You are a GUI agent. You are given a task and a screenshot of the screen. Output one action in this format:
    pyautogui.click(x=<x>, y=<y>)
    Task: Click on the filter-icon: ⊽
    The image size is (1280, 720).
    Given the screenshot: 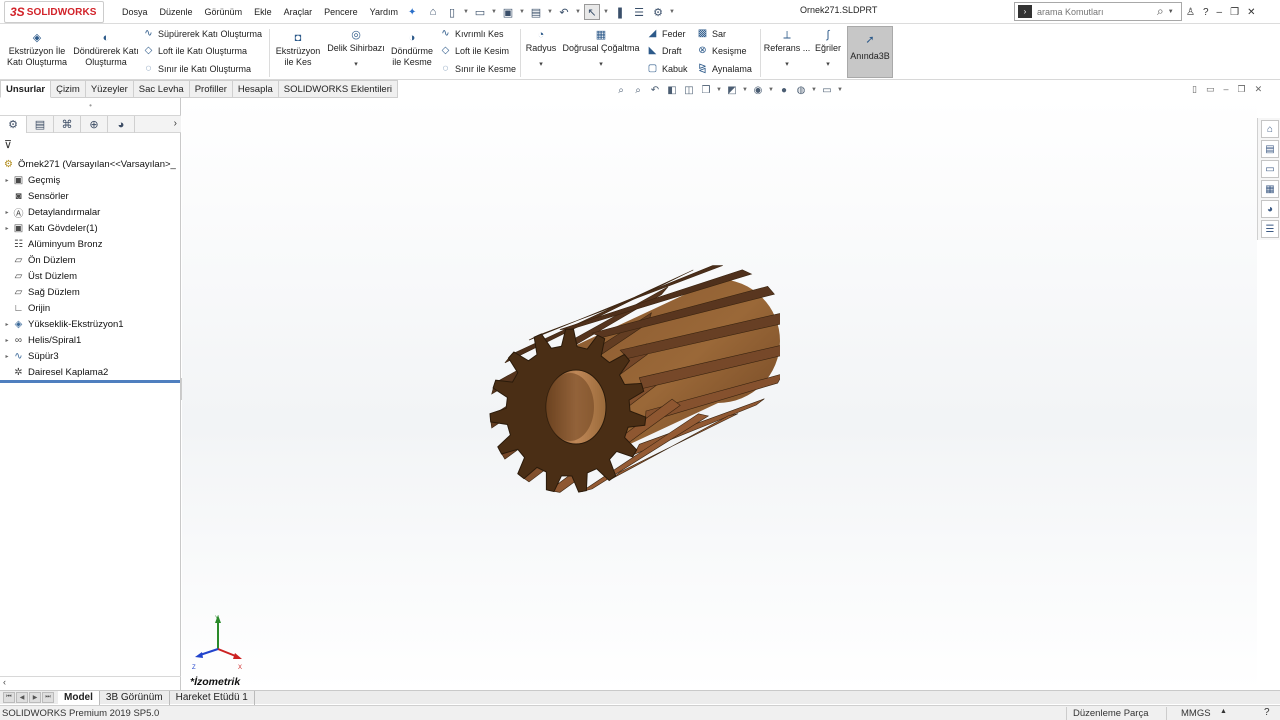 What is the action you would take?
    pyautogui.click(x=8, y=144)
    